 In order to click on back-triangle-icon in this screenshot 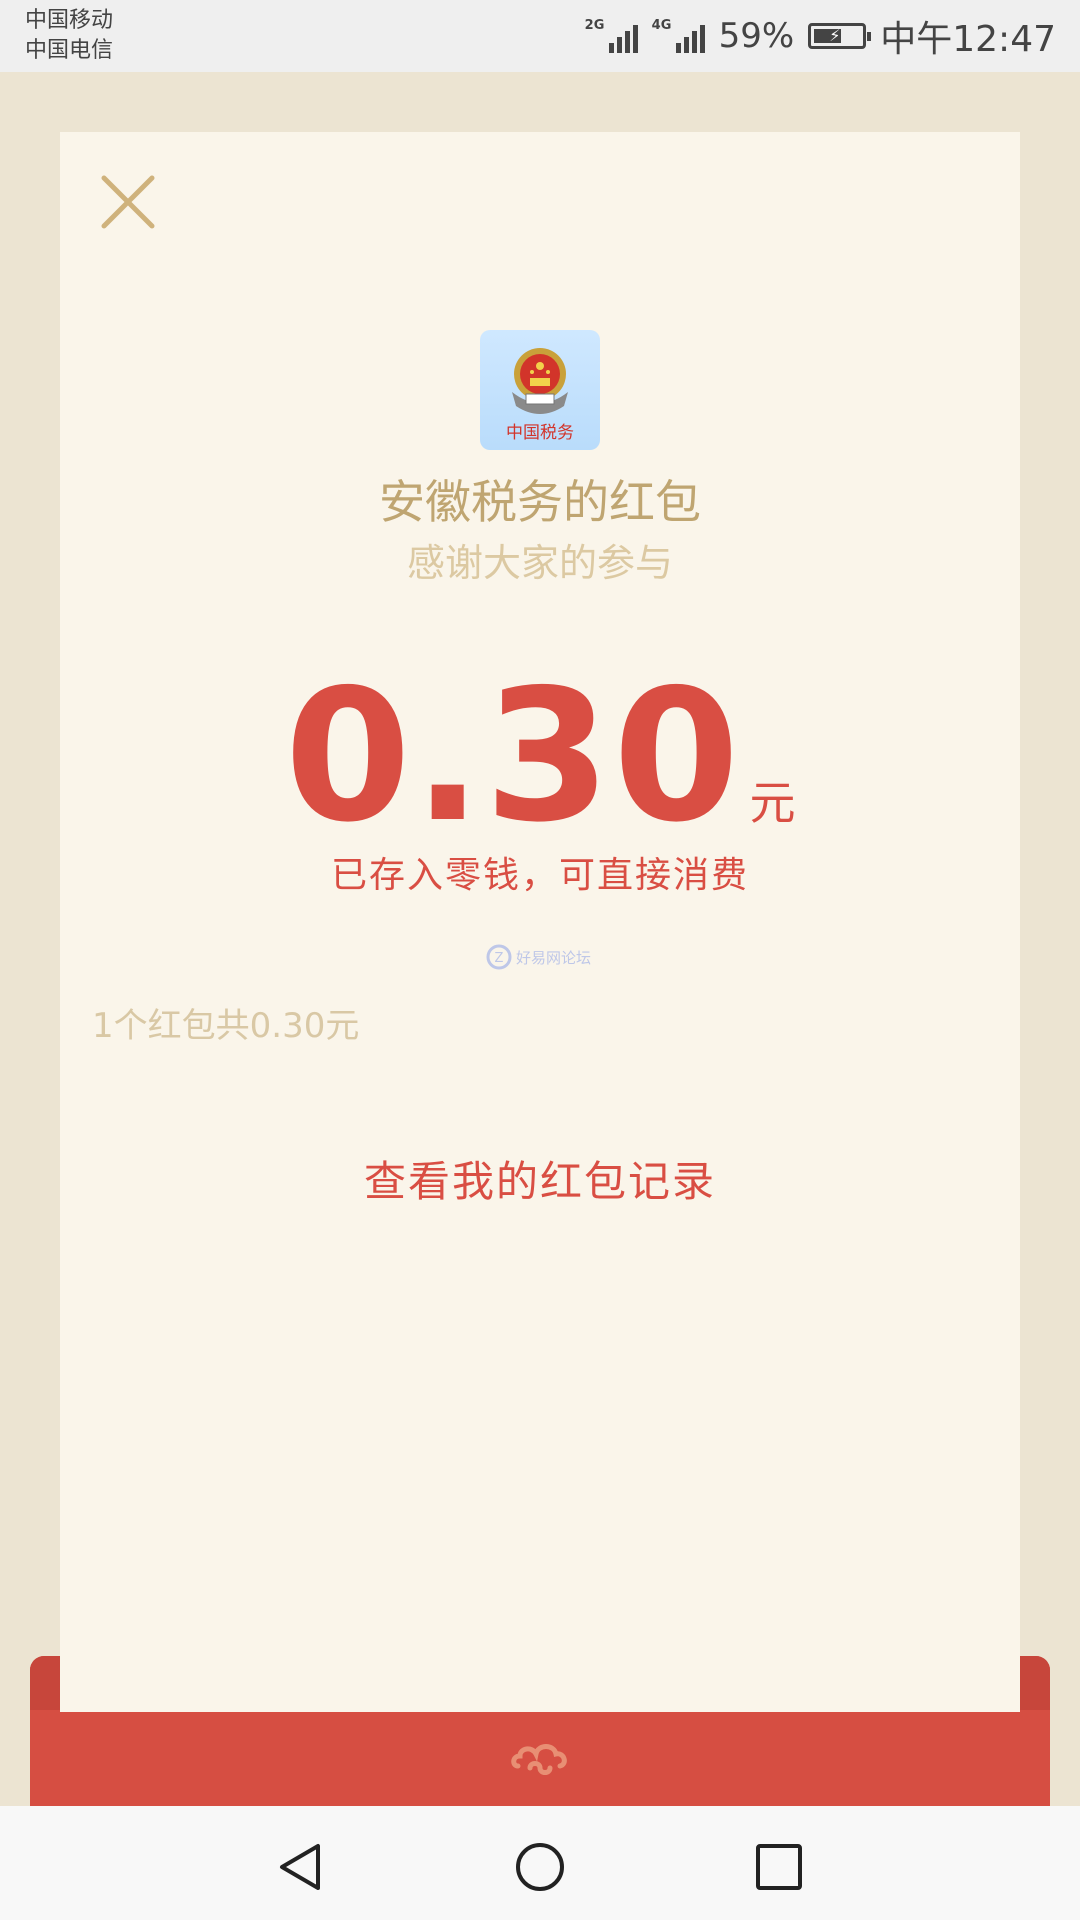, I will do `click(300, 1867)`.